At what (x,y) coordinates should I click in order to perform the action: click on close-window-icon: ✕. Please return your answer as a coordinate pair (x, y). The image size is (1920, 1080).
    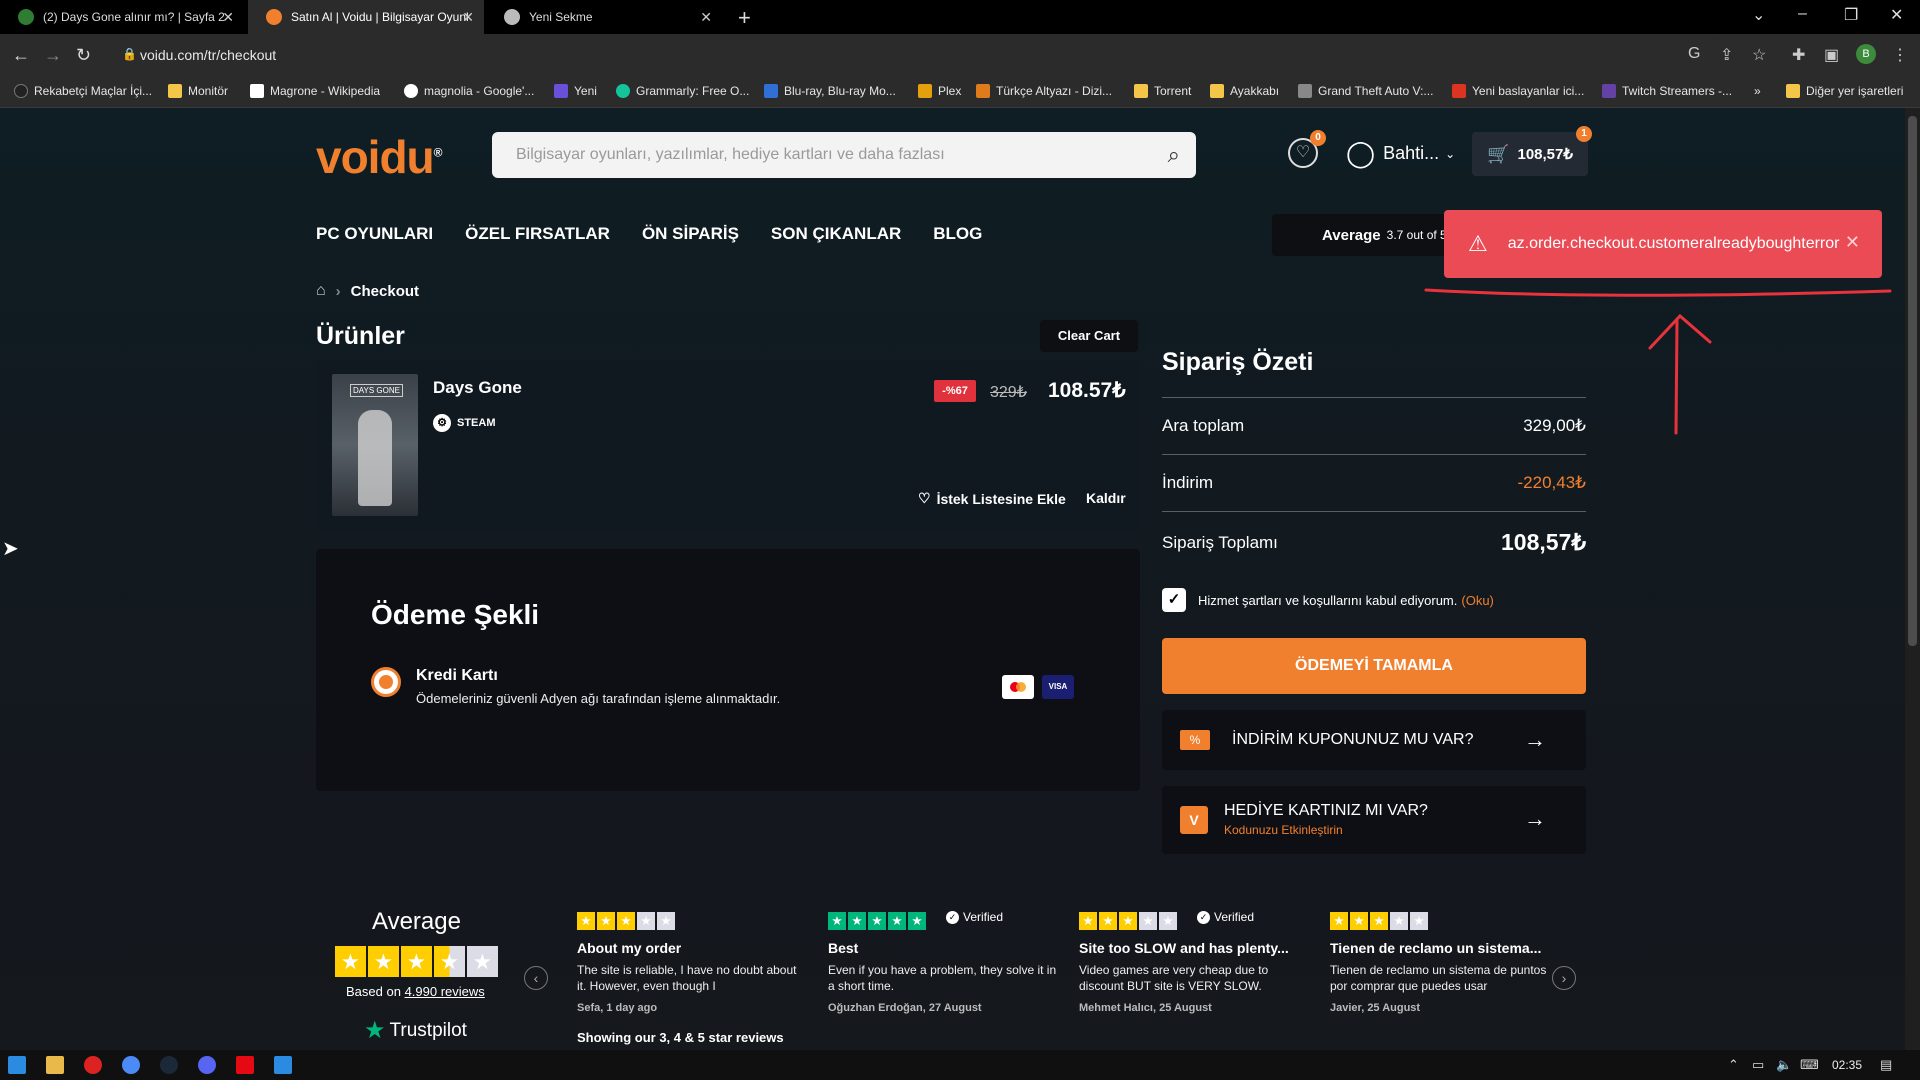
    Looking at the image, I should click on (1896, 15).